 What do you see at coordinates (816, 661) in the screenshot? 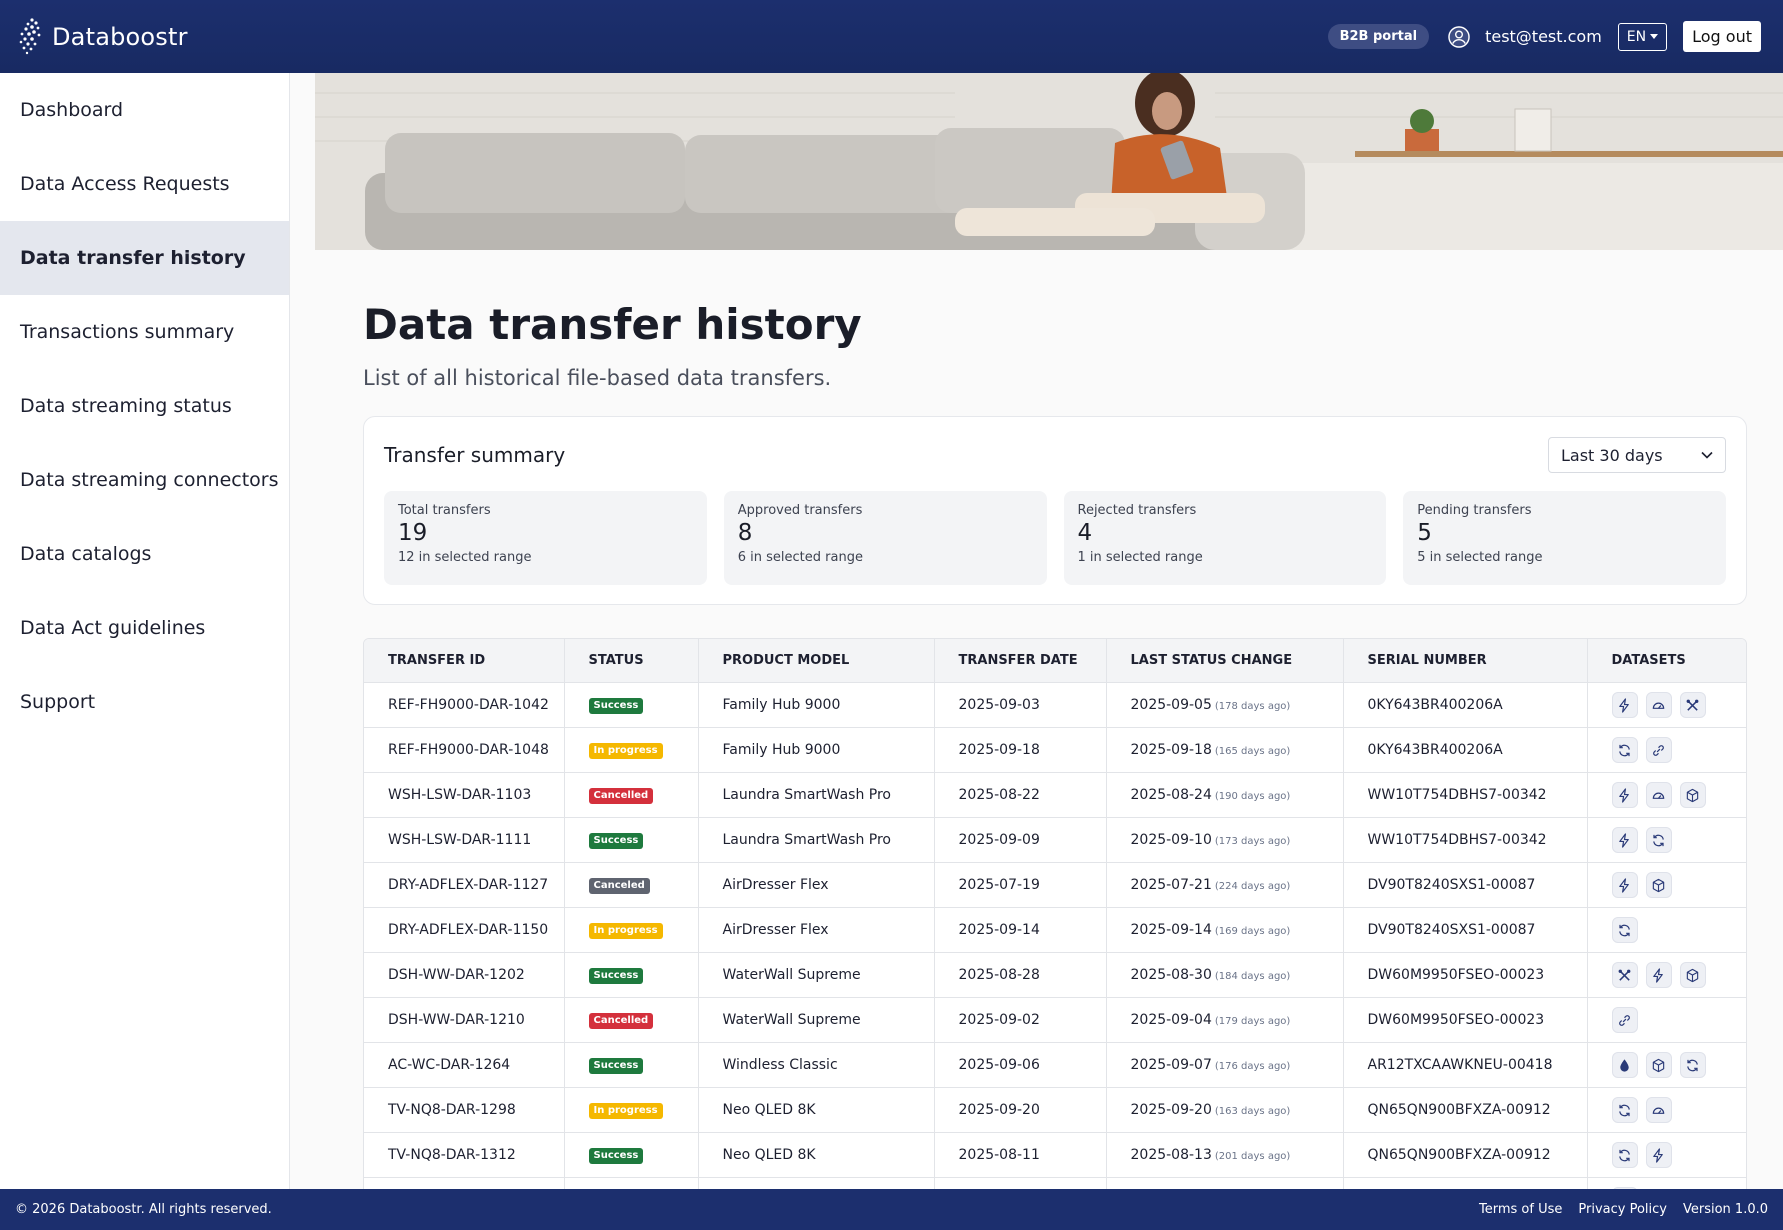
I see `column-header-product-model: PRODUCT MODEL` at bounding box center [816, 661].